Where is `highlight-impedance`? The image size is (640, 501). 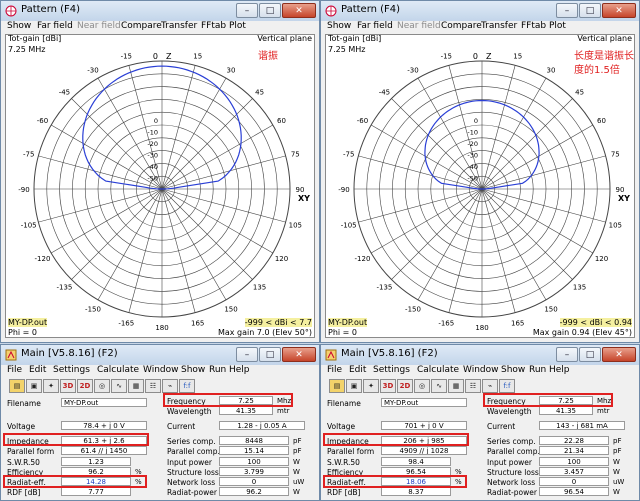
highlight-impedance is located at coordinates (76, 439).